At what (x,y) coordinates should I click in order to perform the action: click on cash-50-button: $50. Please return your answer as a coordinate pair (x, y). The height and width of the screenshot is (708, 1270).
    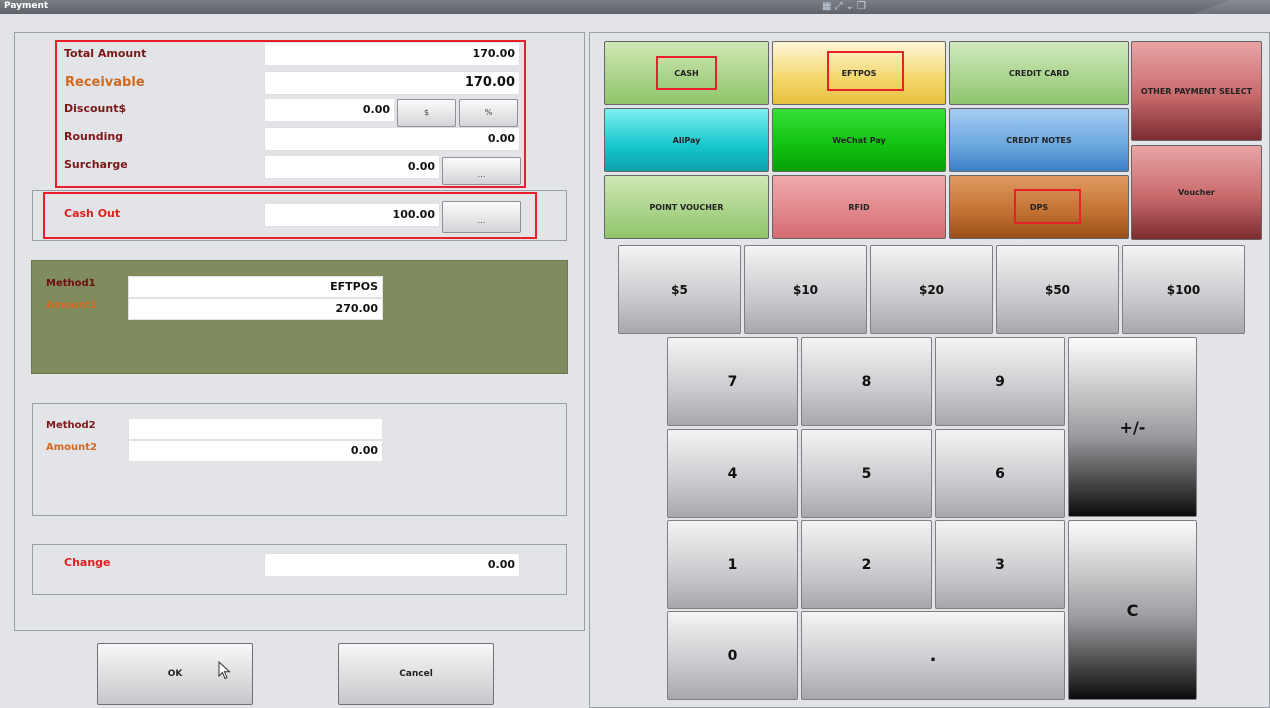
    Looking at the image, I should click on (1057, 289).